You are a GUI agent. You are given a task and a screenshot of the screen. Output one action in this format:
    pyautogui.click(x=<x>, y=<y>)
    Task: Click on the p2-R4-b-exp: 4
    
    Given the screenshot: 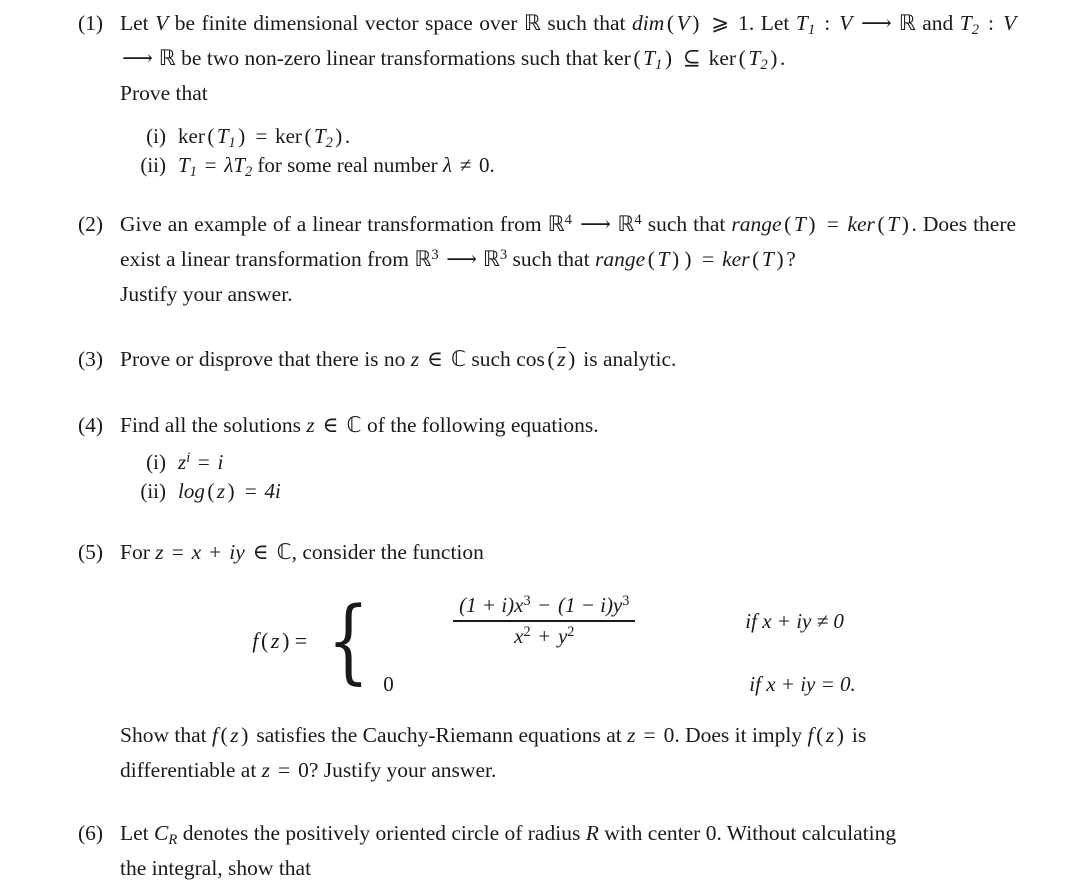 What is the action you would take?
    pyautogui.click(x=638, y=219)
    